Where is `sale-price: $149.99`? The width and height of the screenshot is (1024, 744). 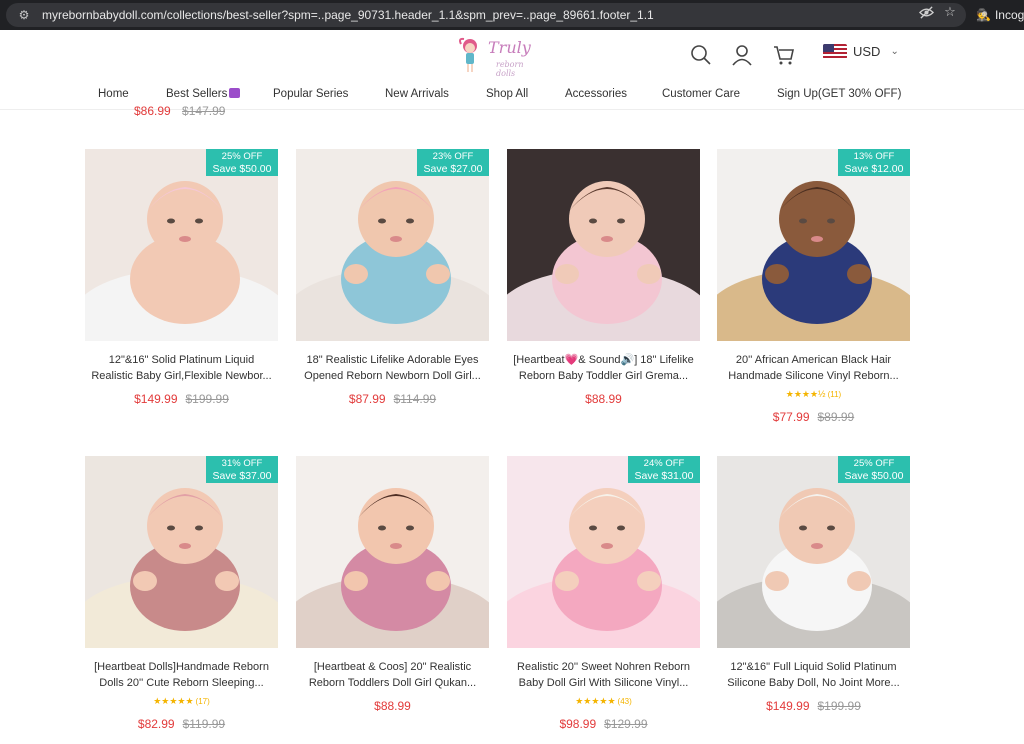 sale-price: $149.99 is located at coordinates (156, 399).